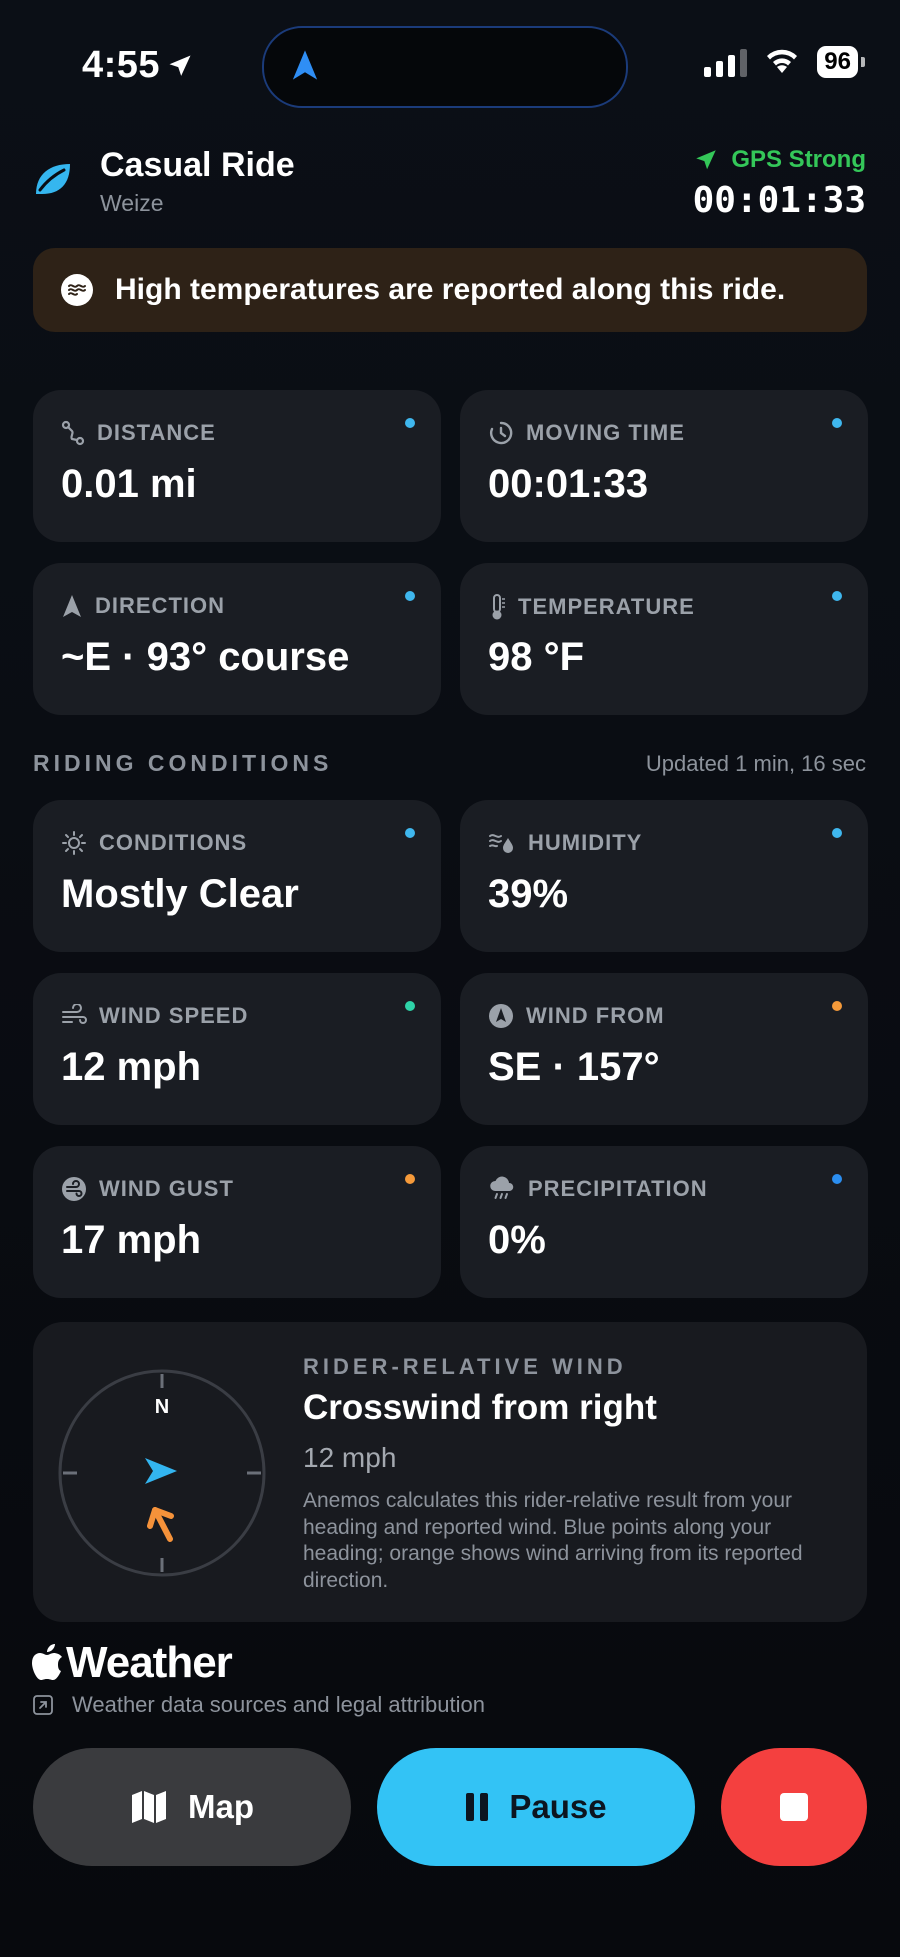  What do you see at coordinates (174, 1015) in the screenshot?
I see `condition-label: WIND SPEED` at bounding box center [174, 1015].